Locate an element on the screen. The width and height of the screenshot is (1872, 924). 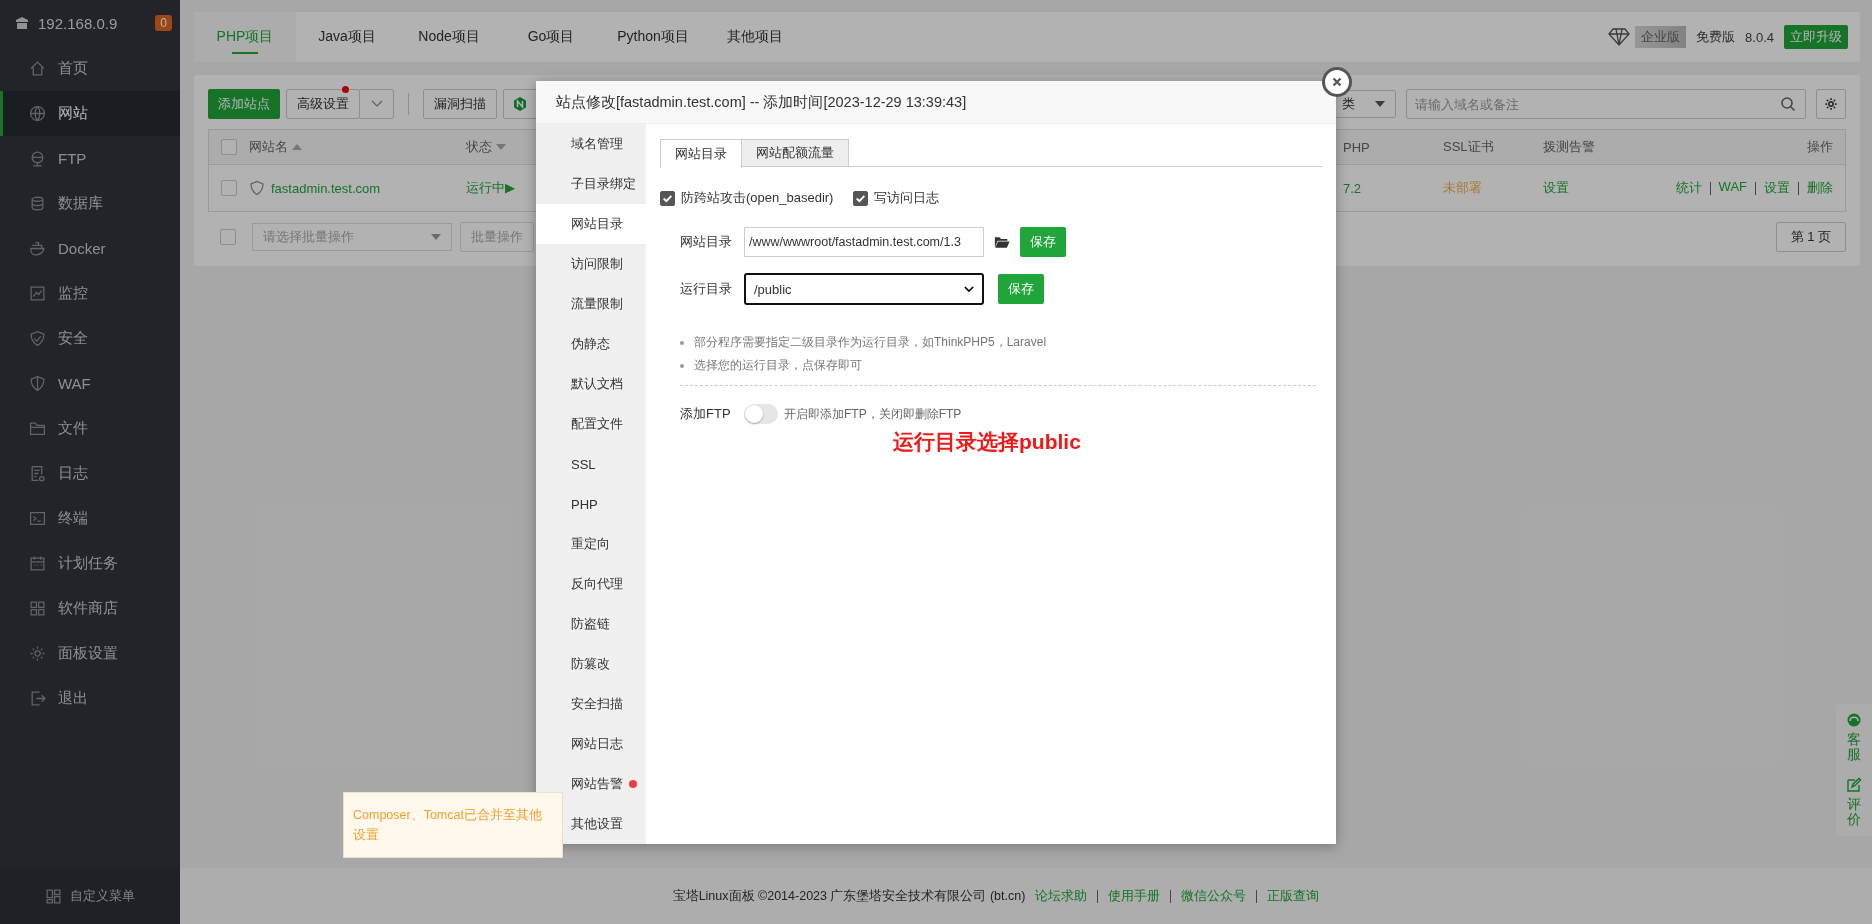
field-label: 添加FTP is located at coordinates (705, 414).